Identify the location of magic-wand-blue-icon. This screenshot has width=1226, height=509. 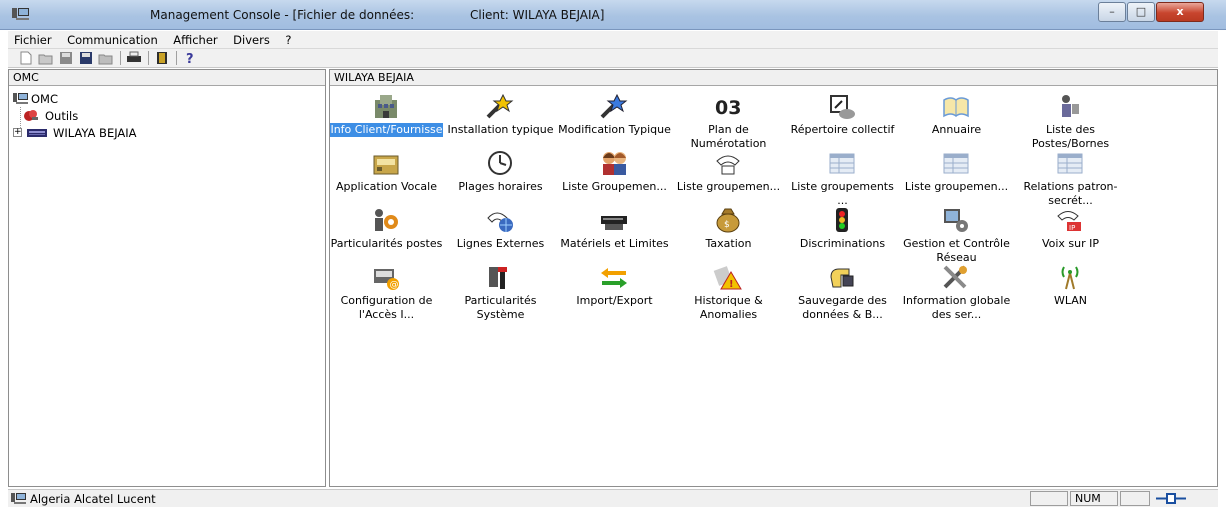
(614, 106).